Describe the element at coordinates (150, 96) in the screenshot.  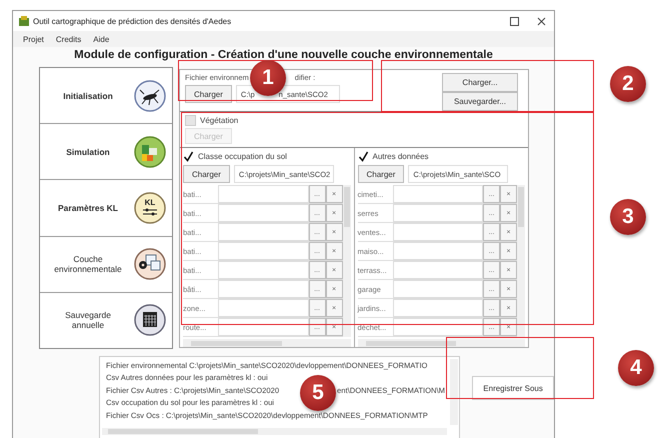
I see `mosquito-icon` at that location.